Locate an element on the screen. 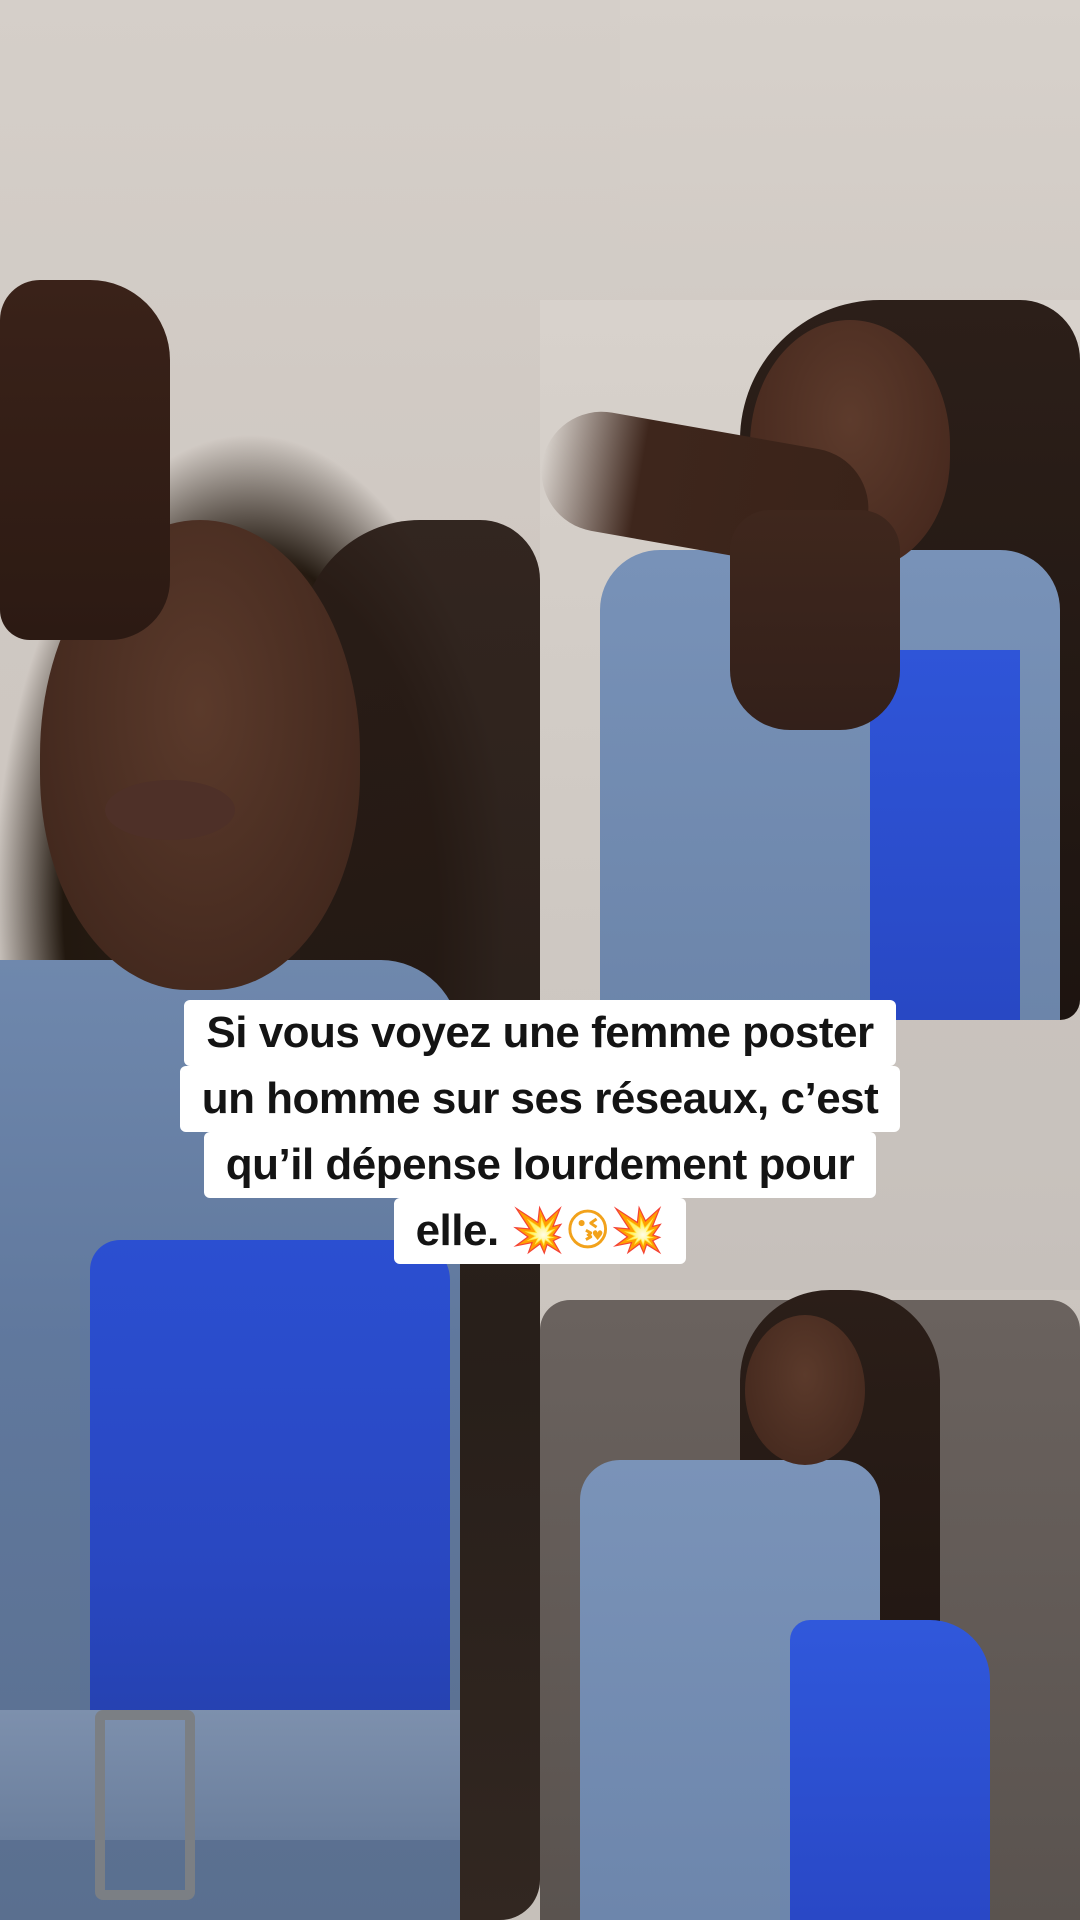  caption-line-4: elle. 💥😘💥 is located at coordinates (540, 1231).